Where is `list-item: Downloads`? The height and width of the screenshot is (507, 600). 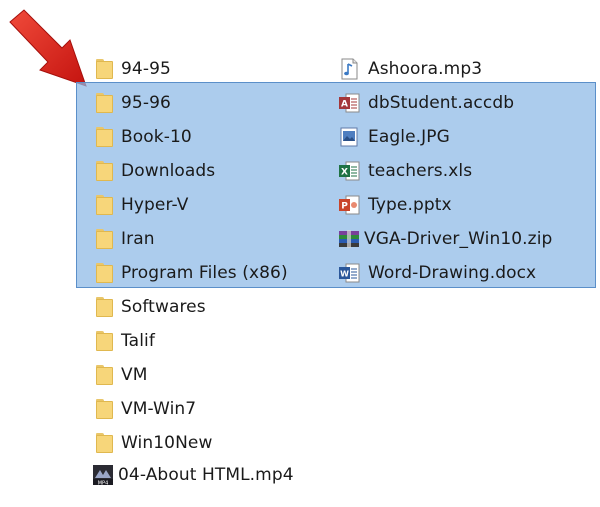
list-item: Downloads is located at coordinates (155, 171).